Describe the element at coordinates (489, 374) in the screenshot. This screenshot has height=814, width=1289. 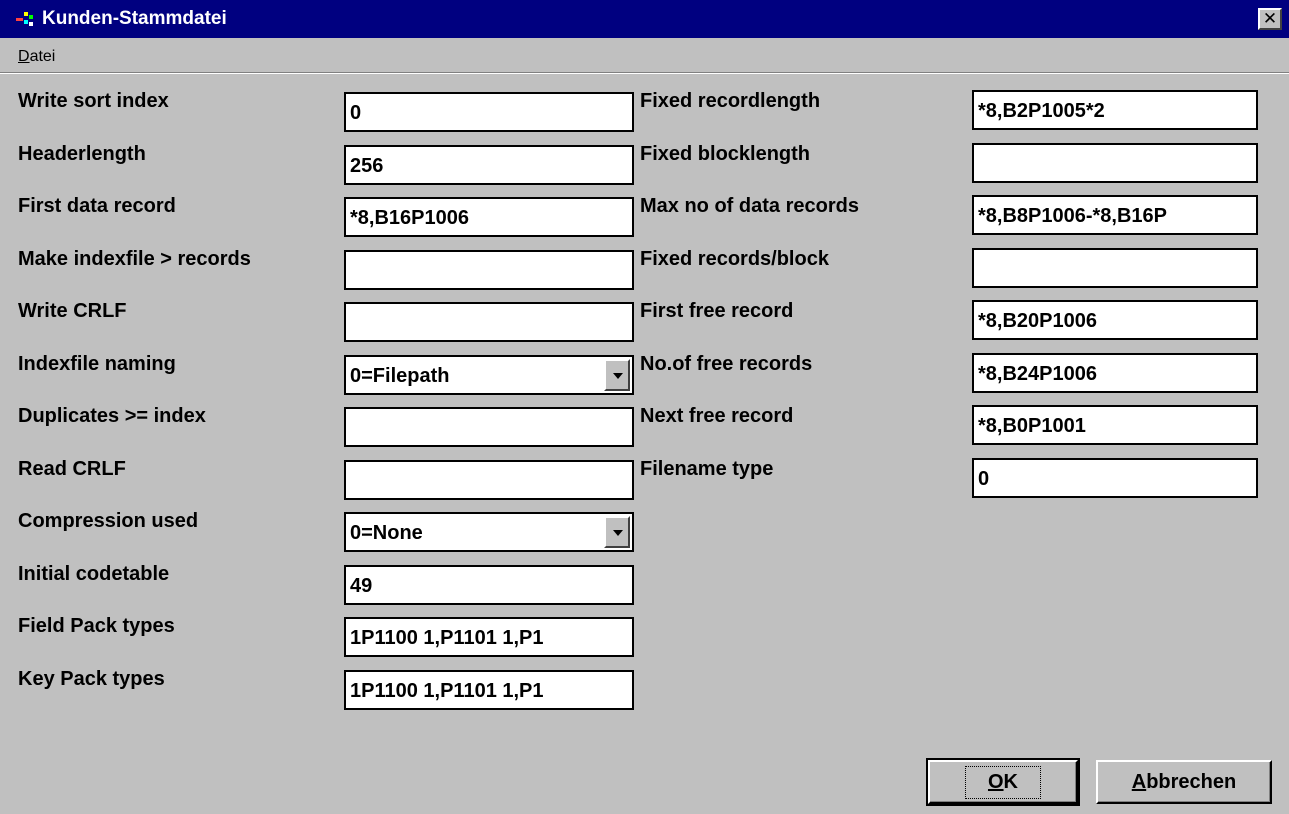
I see `select-indexfile-naming: 0=Filepath` at that location.